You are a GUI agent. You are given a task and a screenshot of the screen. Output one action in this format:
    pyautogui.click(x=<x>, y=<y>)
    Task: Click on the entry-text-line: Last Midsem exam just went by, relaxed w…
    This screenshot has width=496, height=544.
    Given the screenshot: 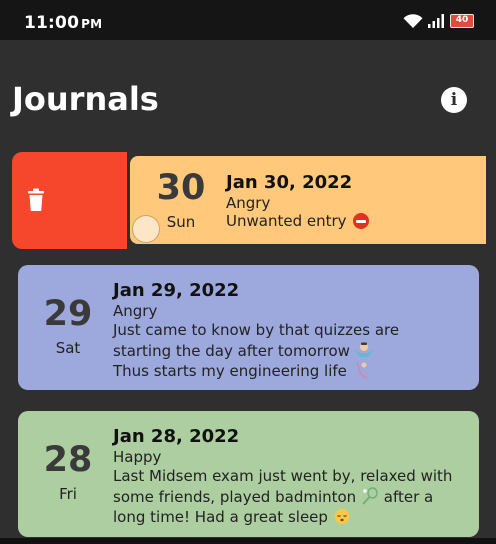 What is the action you would take?
    pyautogui.click(x=283, y=476)
    